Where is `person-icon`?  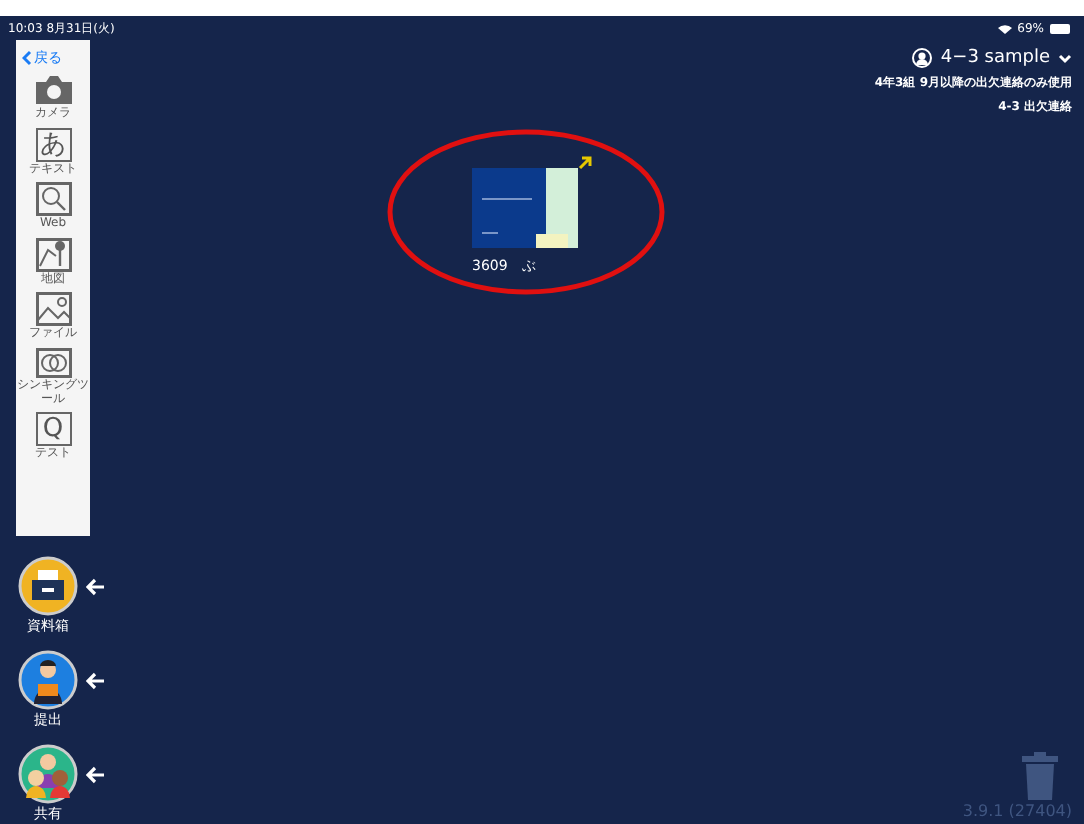 person-icon is located at coordinates (48, 680).